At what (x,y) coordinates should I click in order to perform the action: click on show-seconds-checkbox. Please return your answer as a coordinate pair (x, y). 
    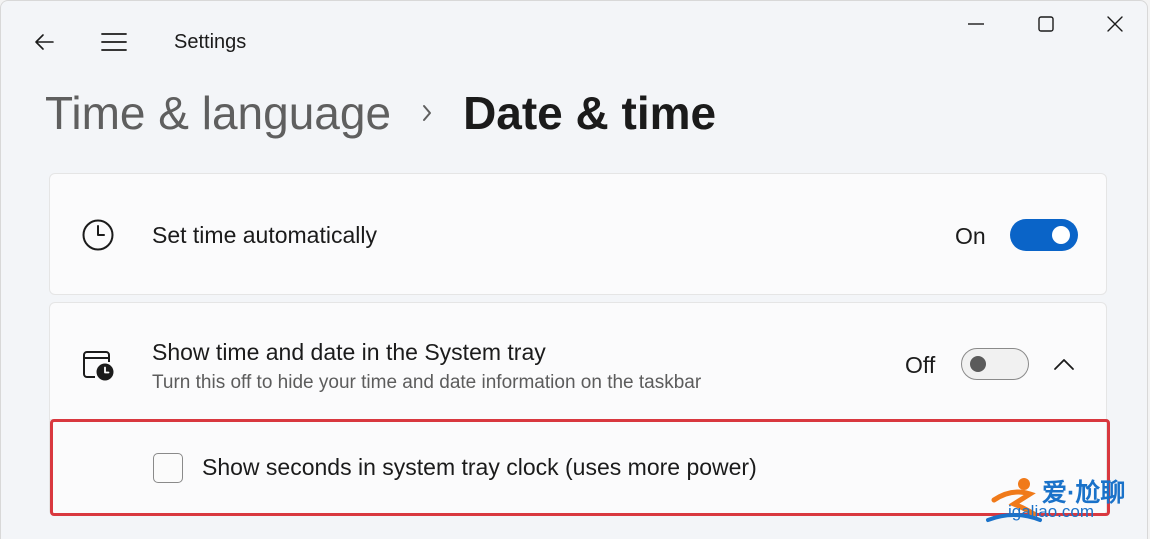
    Looking at the image, I should click on (168, 468).